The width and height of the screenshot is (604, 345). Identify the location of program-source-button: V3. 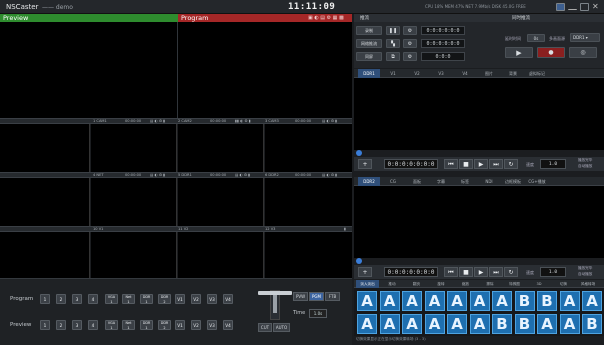
(212, 299).